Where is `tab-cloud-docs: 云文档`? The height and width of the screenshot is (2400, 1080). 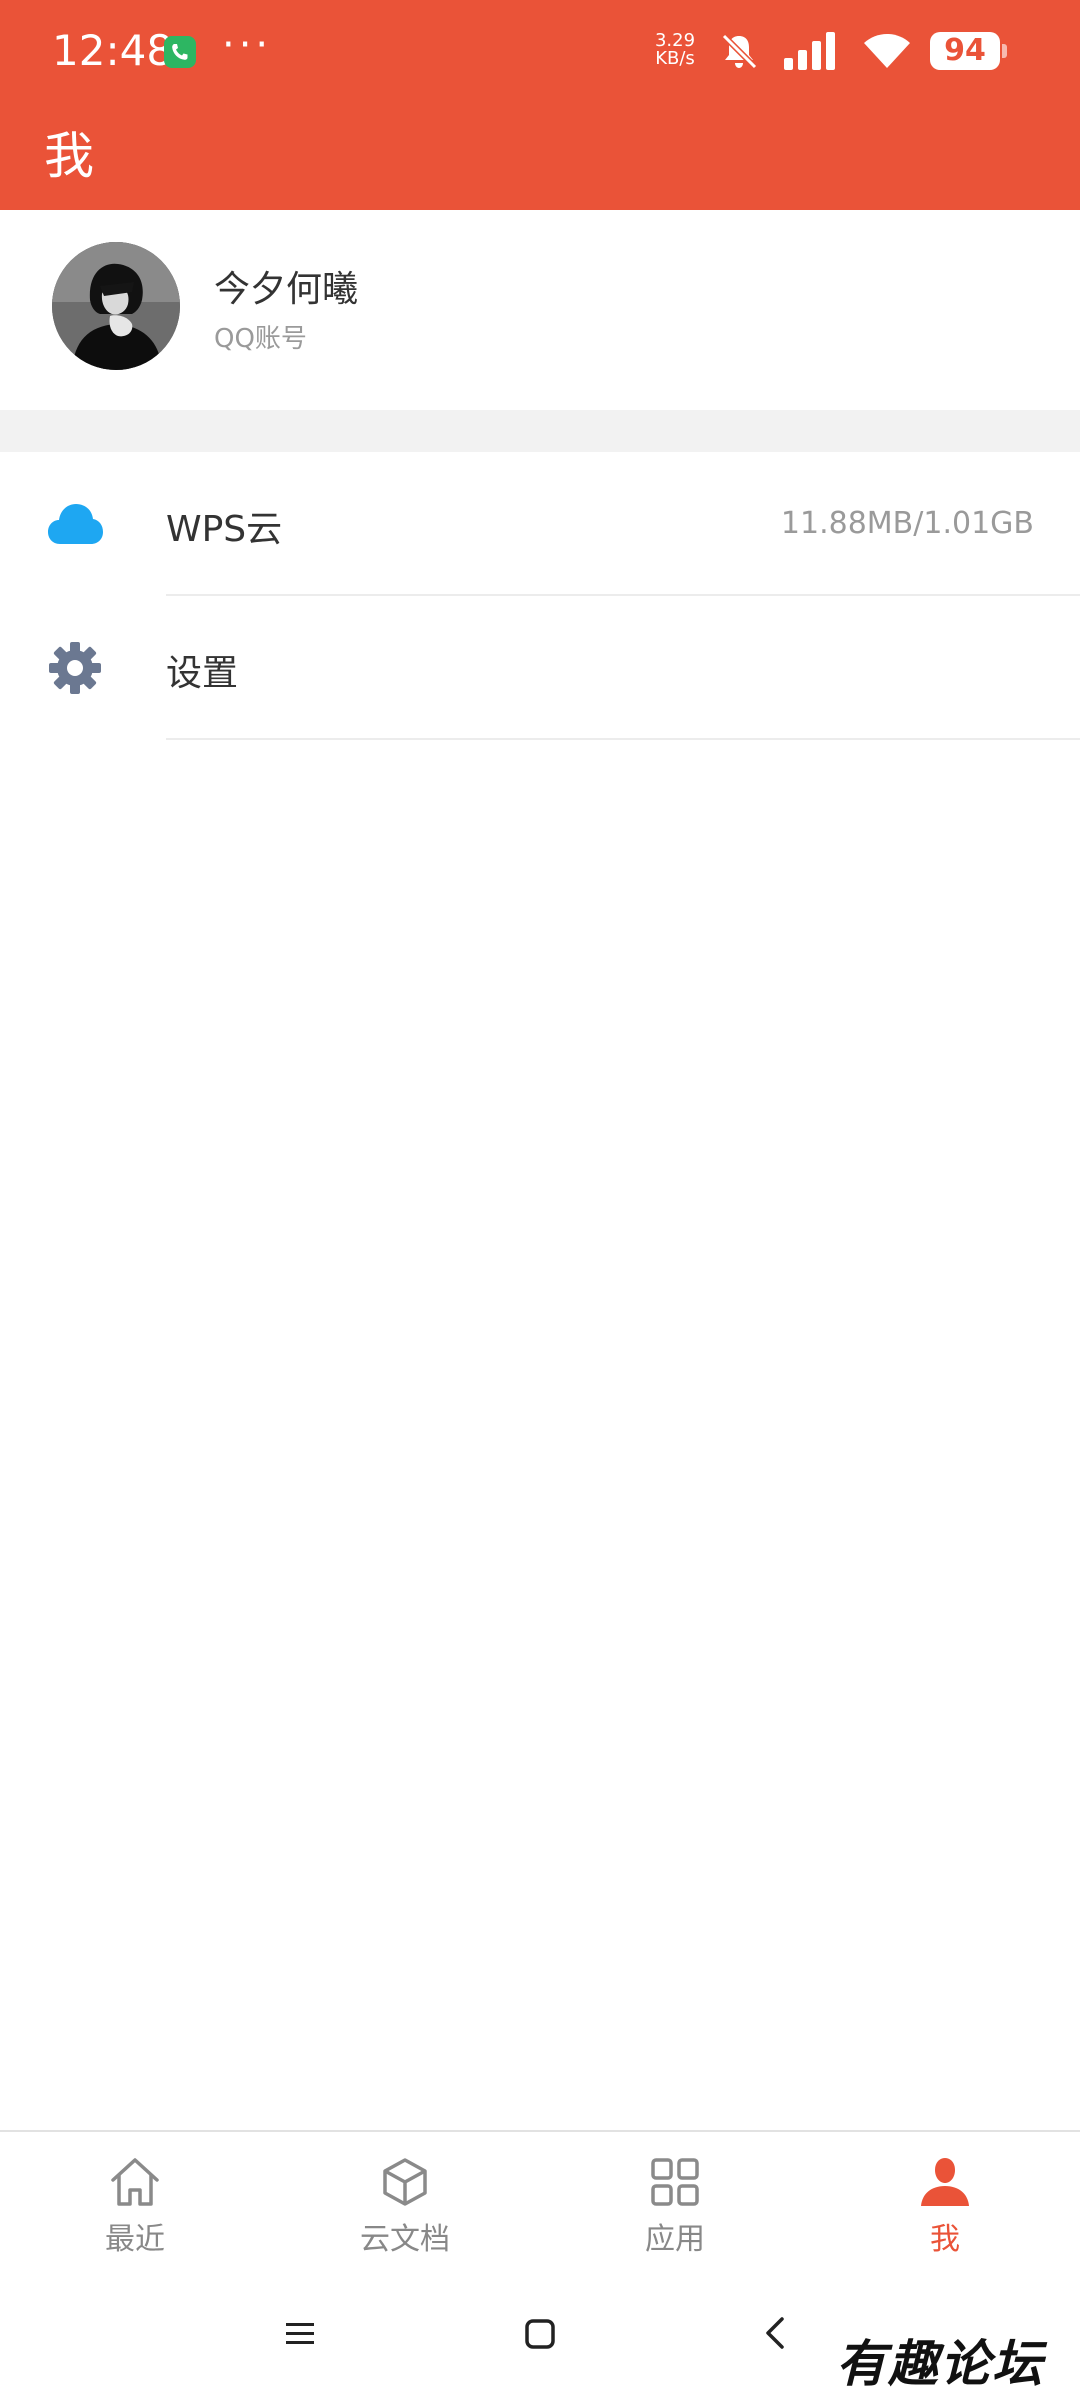
tab-cloud-docs: 云文档 is located at coordinates (405, 2202).